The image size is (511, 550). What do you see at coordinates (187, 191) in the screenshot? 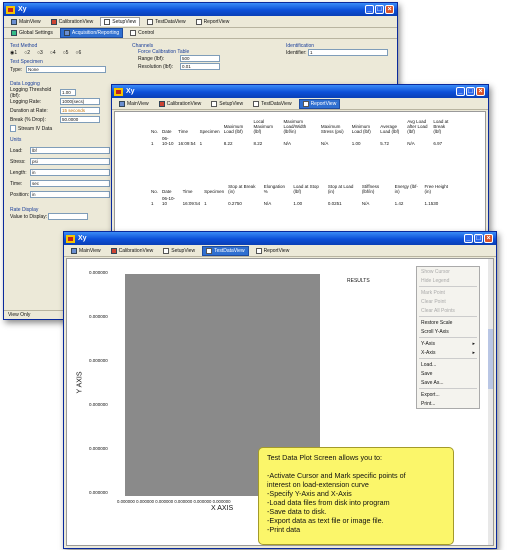
I see `column-header: Time` at bounding box center [187, 191].